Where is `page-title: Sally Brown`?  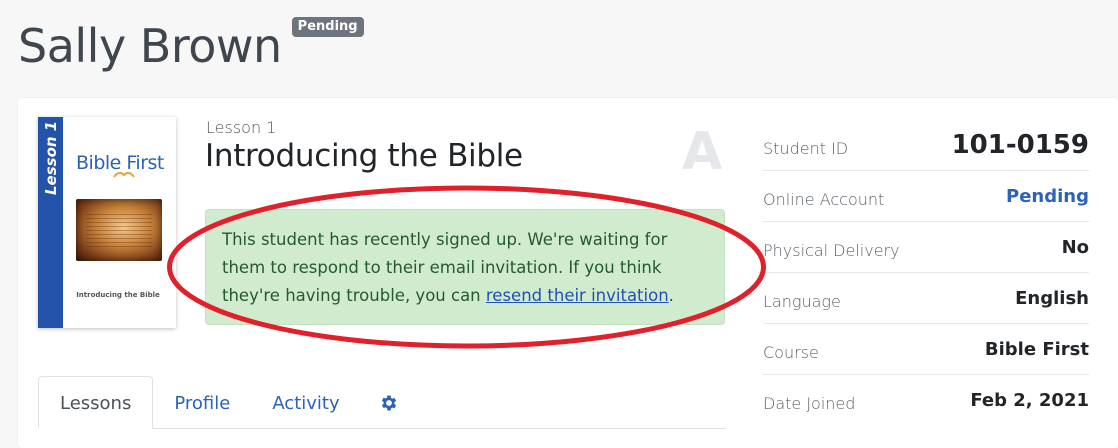
page-title: Sally Brown is located at coordinates (150, 46).